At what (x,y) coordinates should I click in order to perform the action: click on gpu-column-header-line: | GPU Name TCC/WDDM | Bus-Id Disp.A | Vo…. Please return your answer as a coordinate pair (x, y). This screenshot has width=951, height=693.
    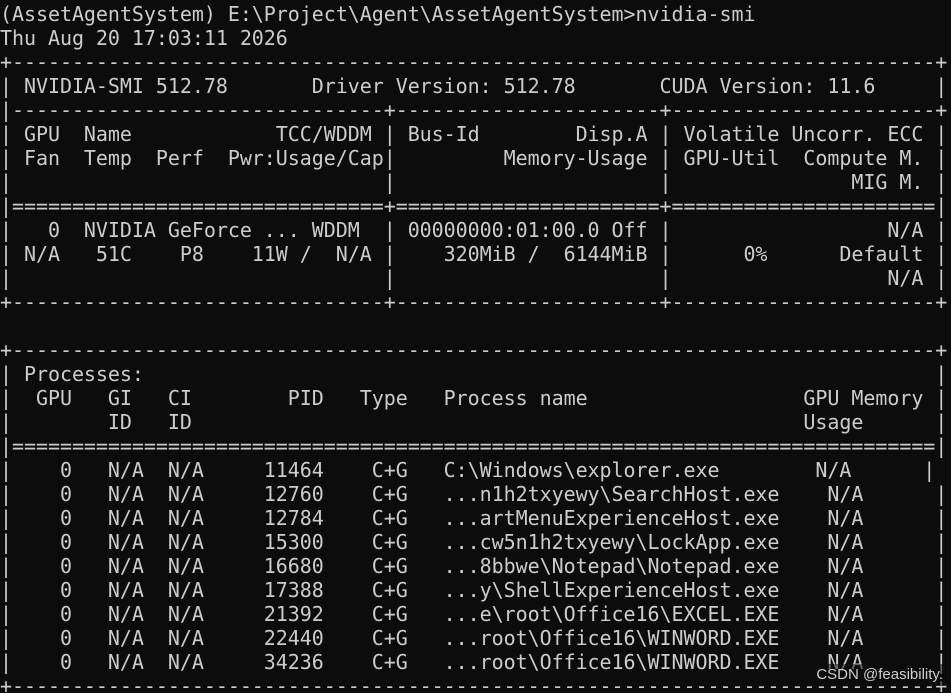
    Looking at the image, I should click on (474, 134).